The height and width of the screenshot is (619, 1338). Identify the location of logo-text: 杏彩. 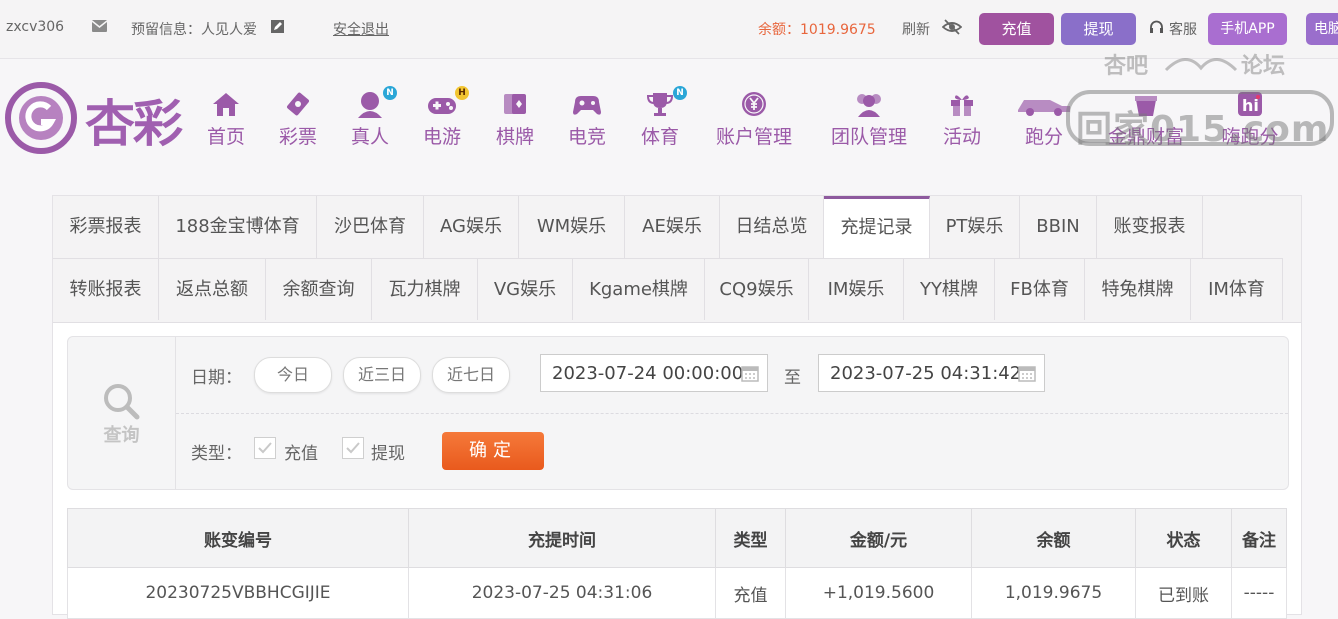
(134, 124).